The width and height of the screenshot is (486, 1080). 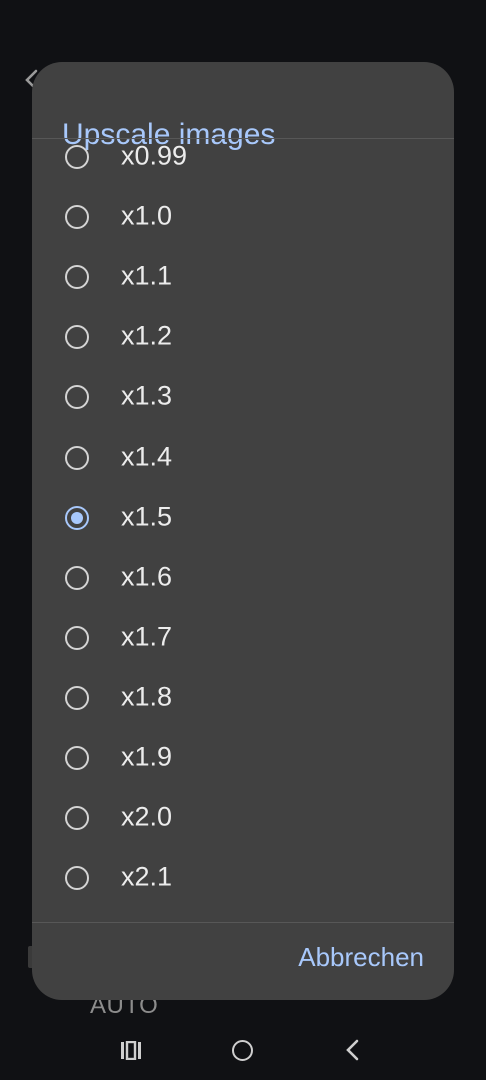 I want to click on option-label: x1.2, so click(x=147, y=335).